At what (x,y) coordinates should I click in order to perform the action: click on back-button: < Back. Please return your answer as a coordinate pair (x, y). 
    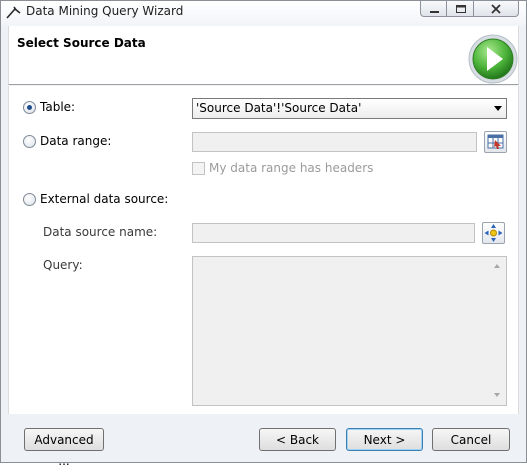
    Looking at the image, I should click on (297, 439).